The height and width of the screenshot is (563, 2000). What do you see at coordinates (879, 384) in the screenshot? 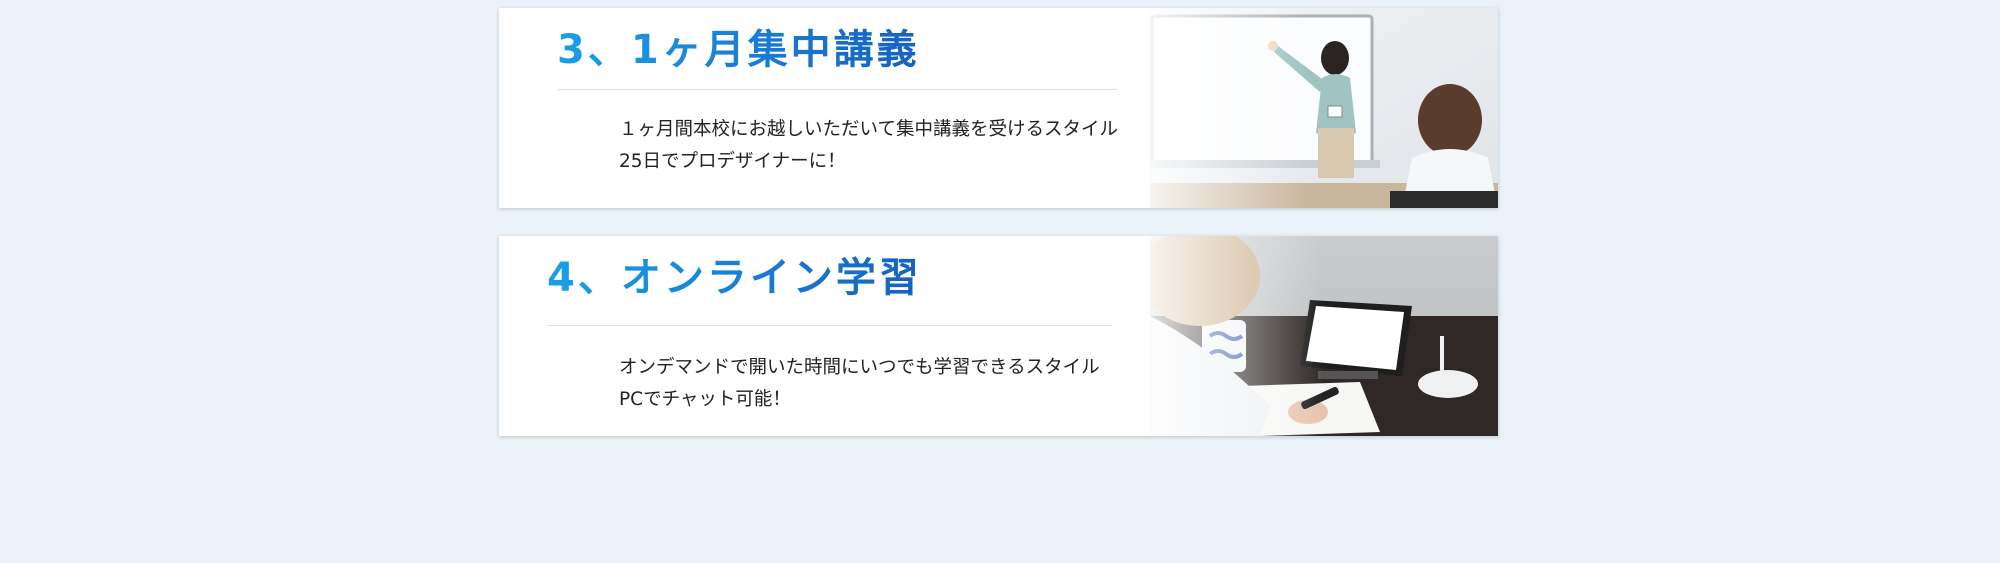
I see `section-description: オンデマンドで開いた時間にいつでも学習できるスタイル PCでチャット可能！` at bounding box center [879, 384].